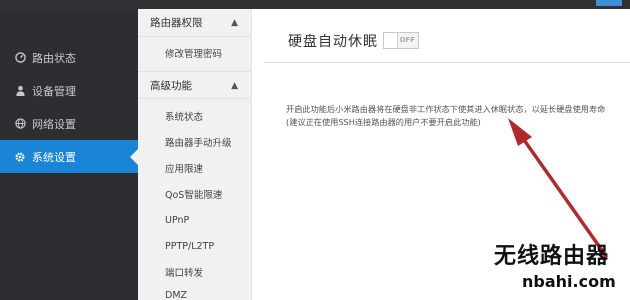 The height and width of the screenshot is (300, 630). I want to click on watermark-url: nbahi.com, so click(569, 281).